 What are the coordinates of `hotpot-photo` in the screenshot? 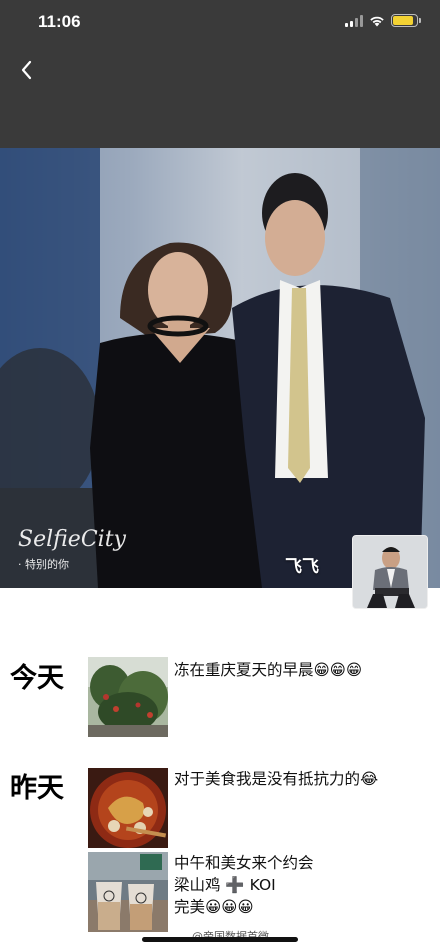 It's located at (128, 808).